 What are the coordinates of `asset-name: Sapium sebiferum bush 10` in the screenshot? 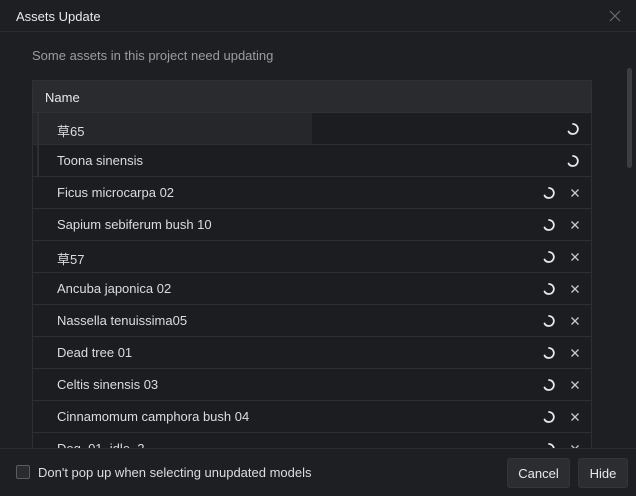 It's located at (134, 224).